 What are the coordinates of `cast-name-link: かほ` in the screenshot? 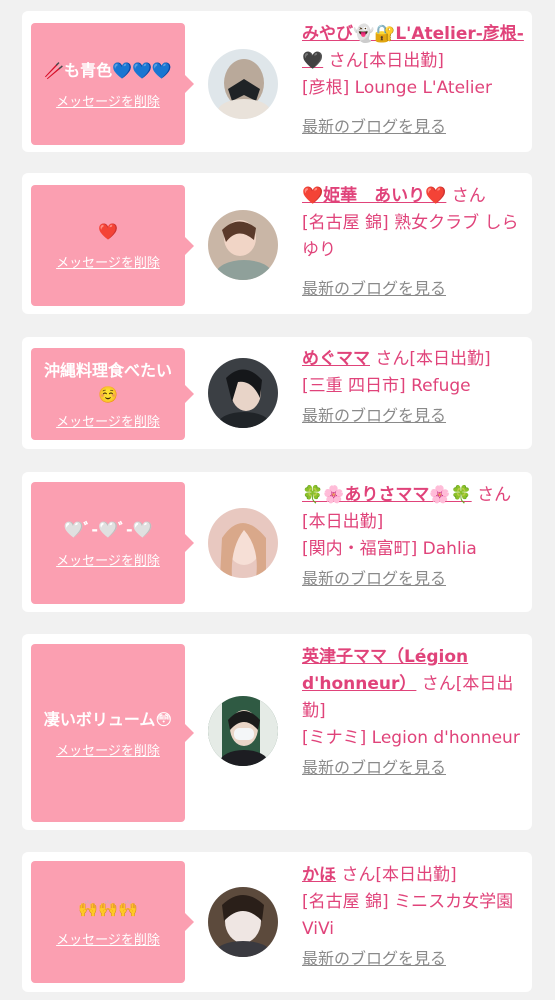 It's located at (319, 875).